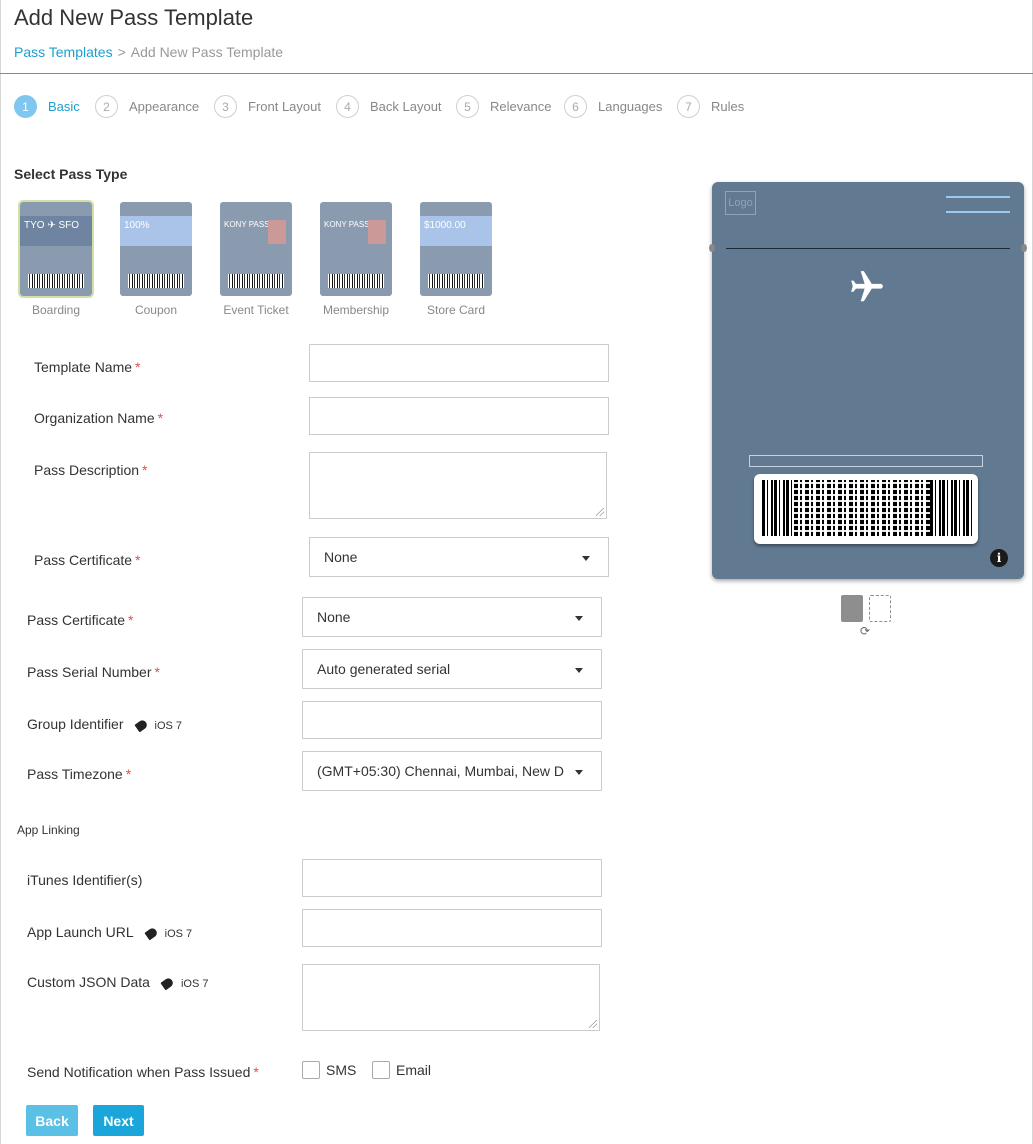  Describe the element at coordinates (356, 310) in the screenshot. I see `pass-type-label: Membership` at that location.